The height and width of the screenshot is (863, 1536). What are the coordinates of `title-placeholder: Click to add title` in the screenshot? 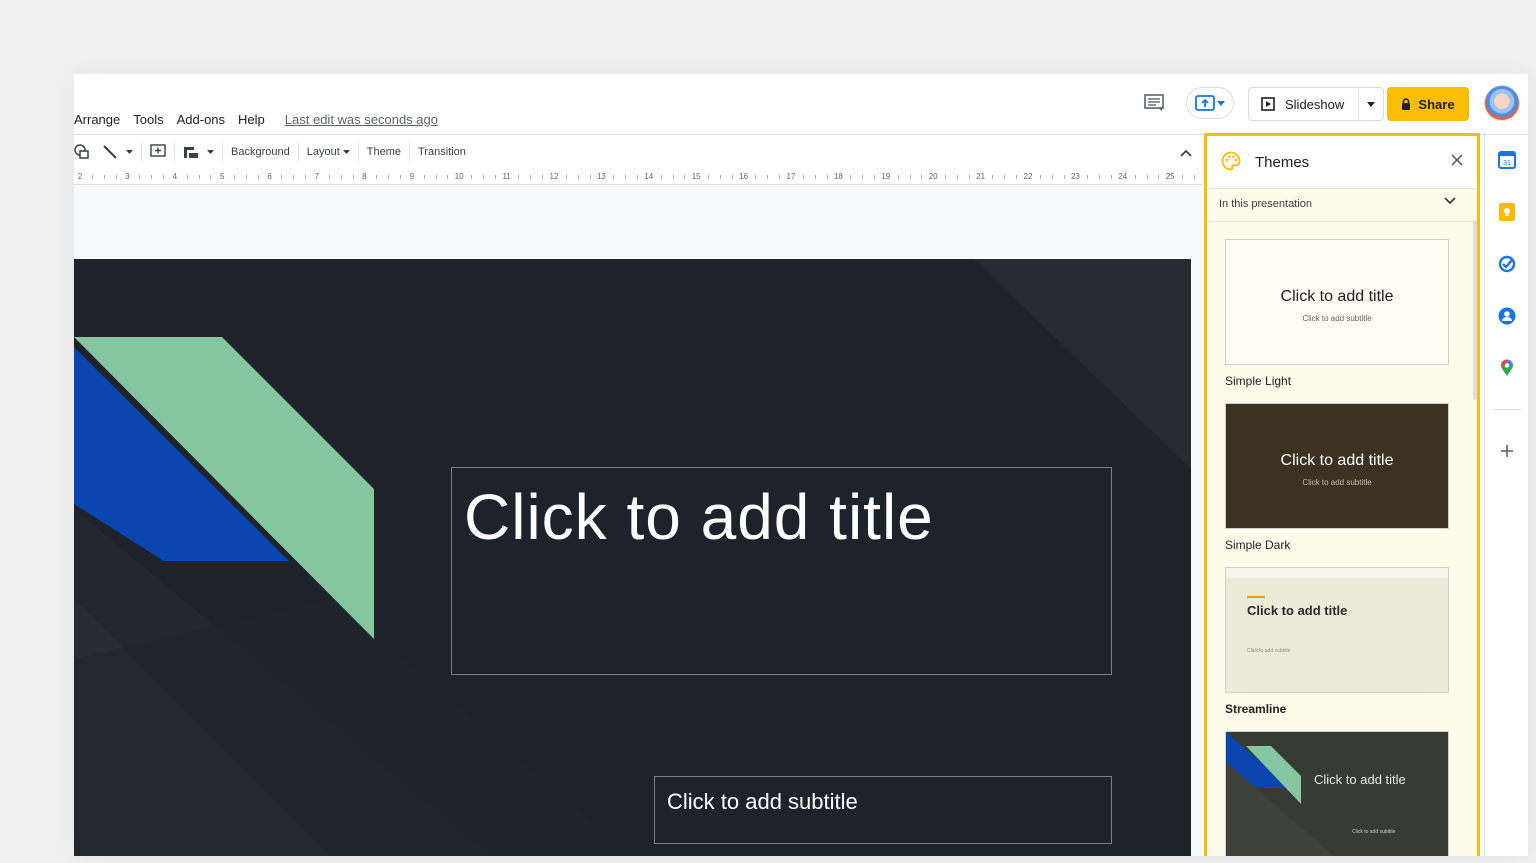 It's located at (781, 571).